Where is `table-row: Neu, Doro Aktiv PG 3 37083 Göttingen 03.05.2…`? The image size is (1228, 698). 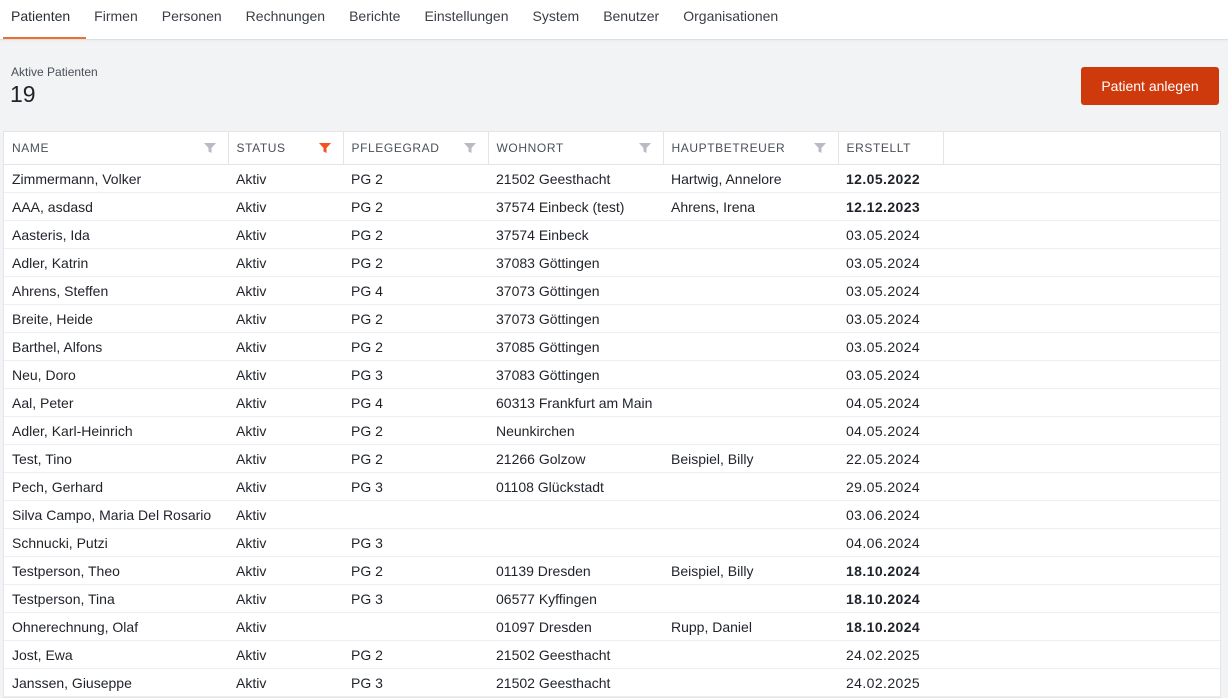 table-row: Neu, Doro Aktiv PG 3 37083 Göttingen 03.05.2… is located at coordinates (612, 374).